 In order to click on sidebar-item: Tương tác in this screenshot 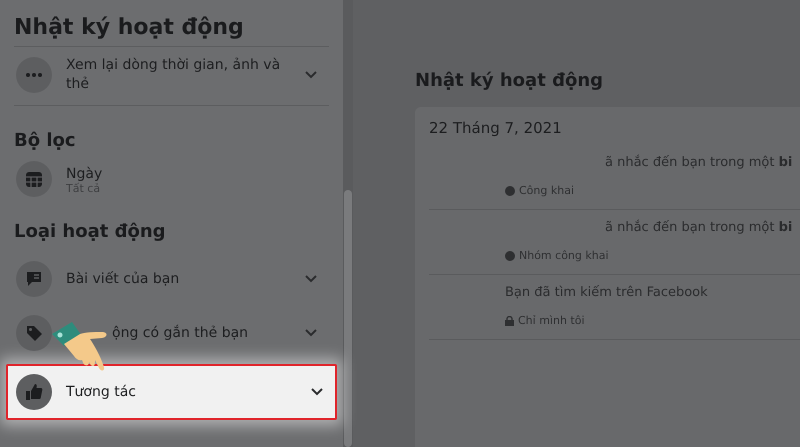, I will do `click(171, 392)`.